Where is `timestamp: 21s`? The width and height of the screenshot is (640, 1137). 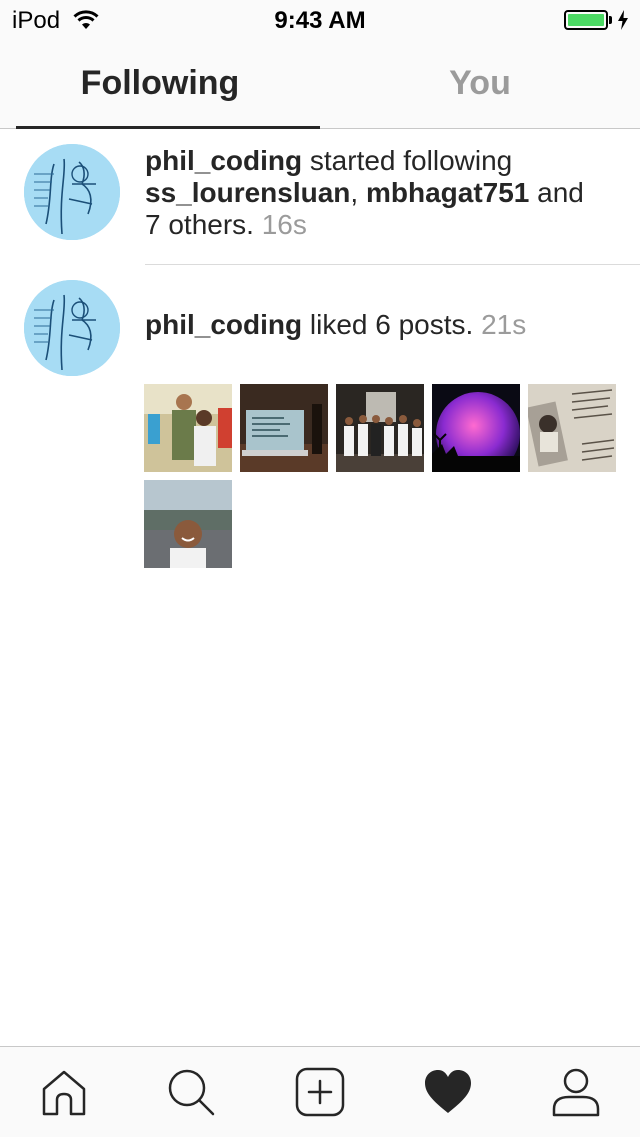
timestamp: 21s is located at coordinates (504, 324).